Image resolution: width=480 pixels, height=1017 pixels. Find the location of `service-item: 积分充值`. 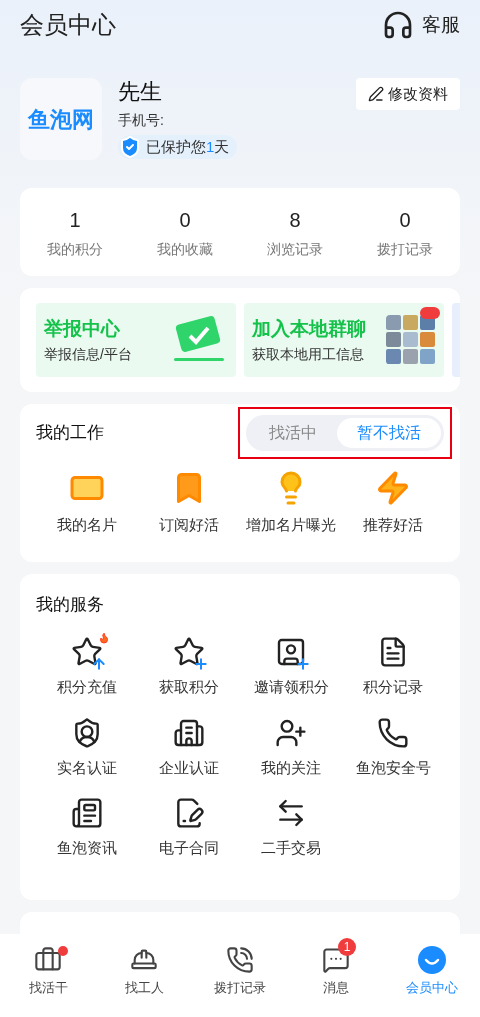

service-item: 积分充值 is located at coordinates (87, 667).